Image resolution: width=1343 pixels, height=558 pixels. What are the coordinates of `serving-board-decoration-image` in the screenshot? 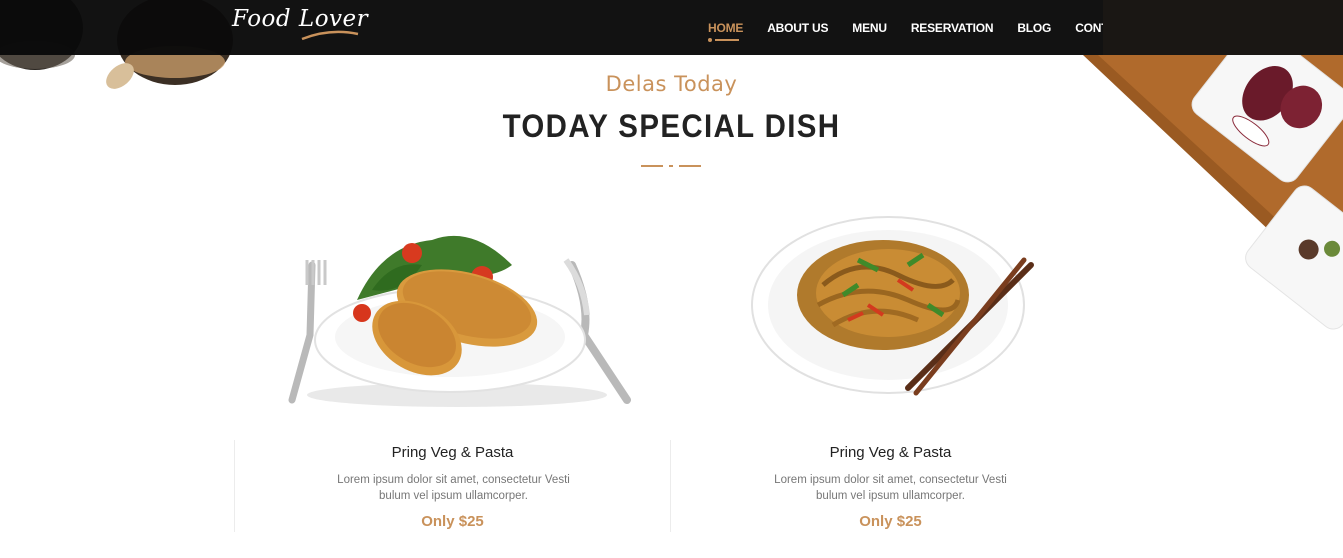 It's located at (1213, 165).